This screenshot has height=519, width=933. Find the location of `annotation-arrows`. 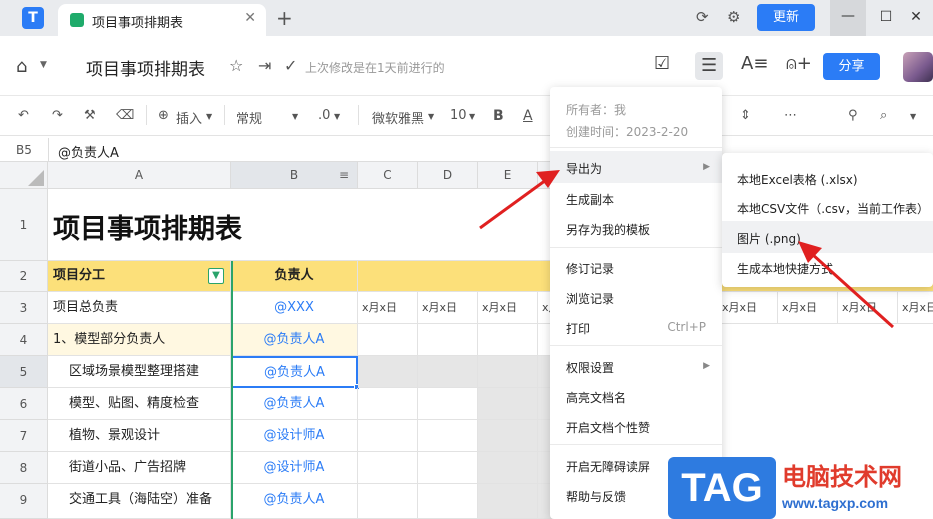

annotation-arrows is located at coordinates (687, 249).